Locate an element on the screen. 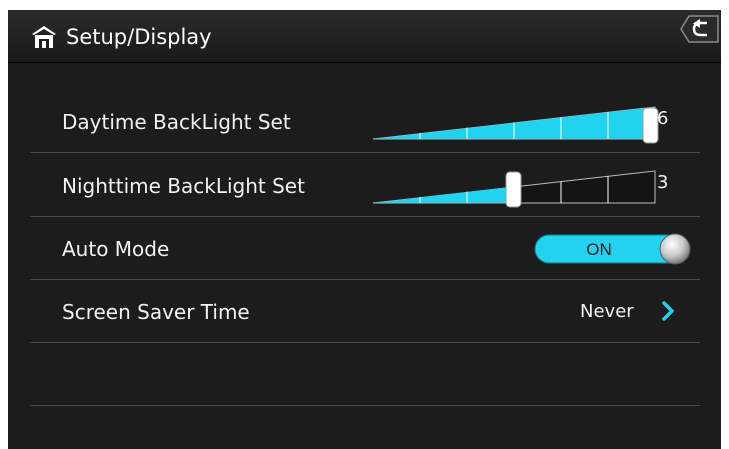  empty-row is located at coordinates (365, 374).